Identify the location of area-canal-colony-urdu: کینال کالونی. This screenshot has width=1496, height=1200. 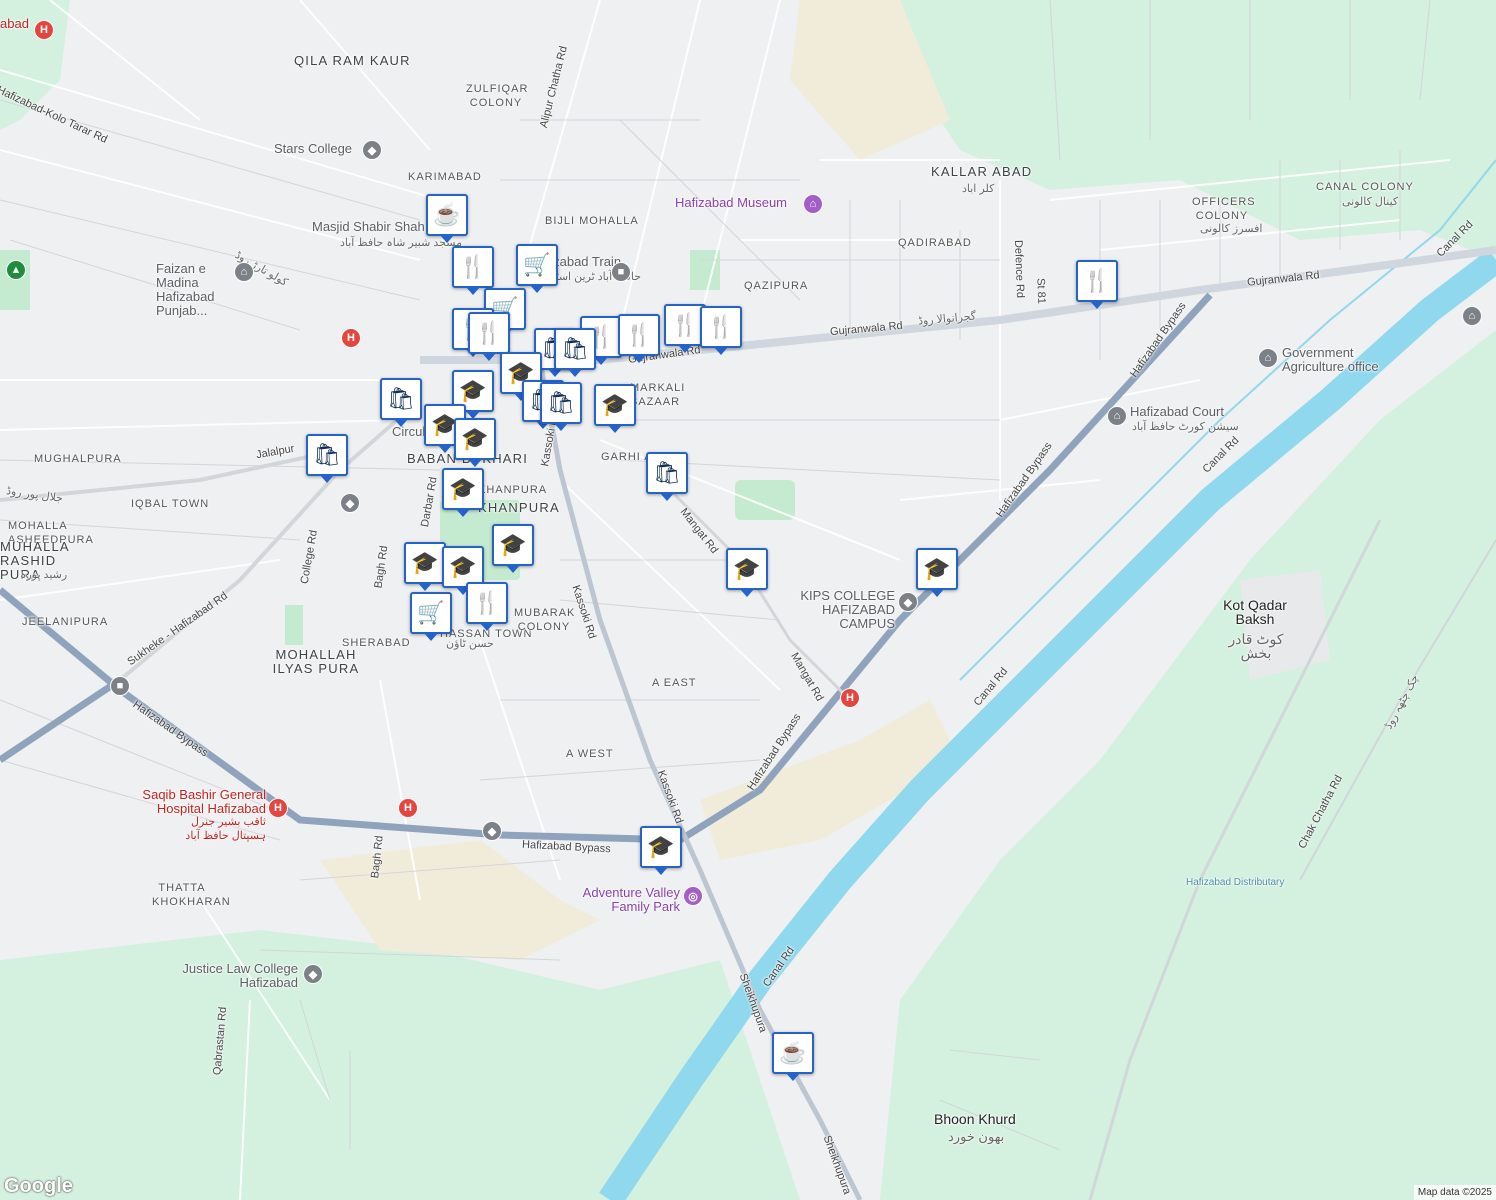
(1370, 202).